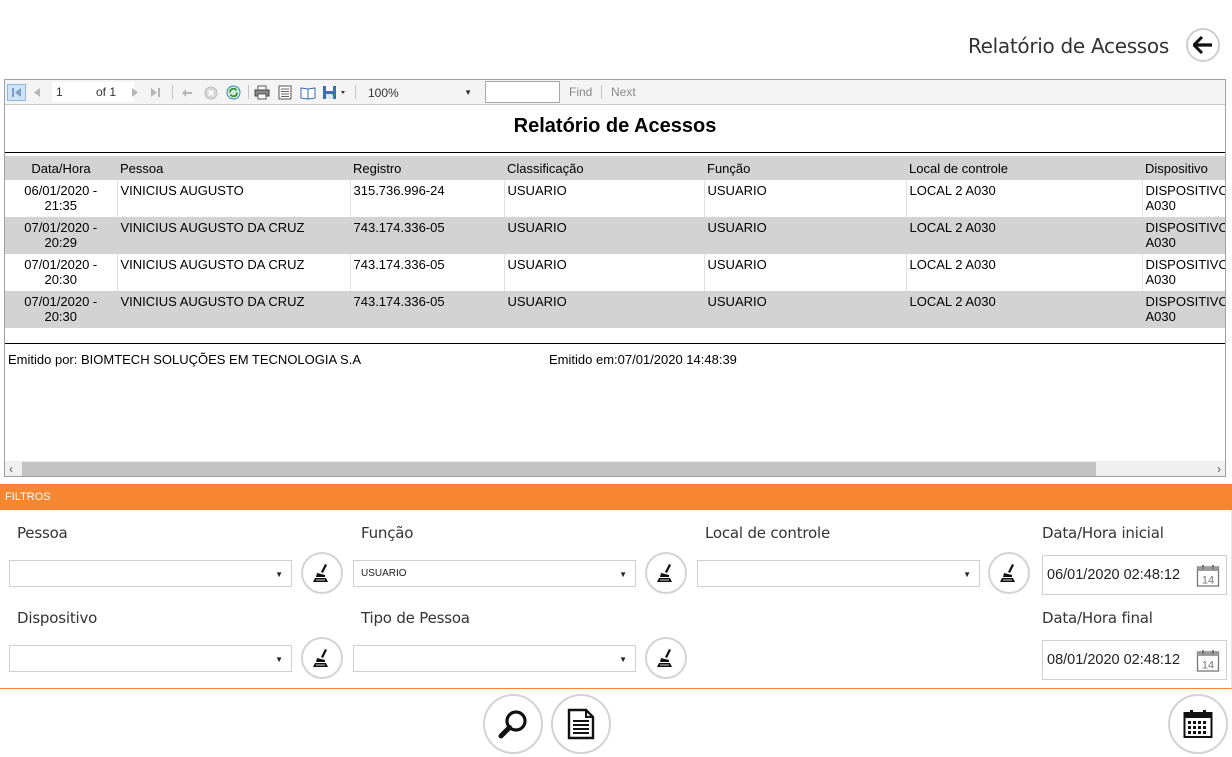 Image resolution: width=1232 pixels, height=757 pixels. Describe the element at coordinates (580, 92) in the screenshot. I see `find-link: Find` at that location.